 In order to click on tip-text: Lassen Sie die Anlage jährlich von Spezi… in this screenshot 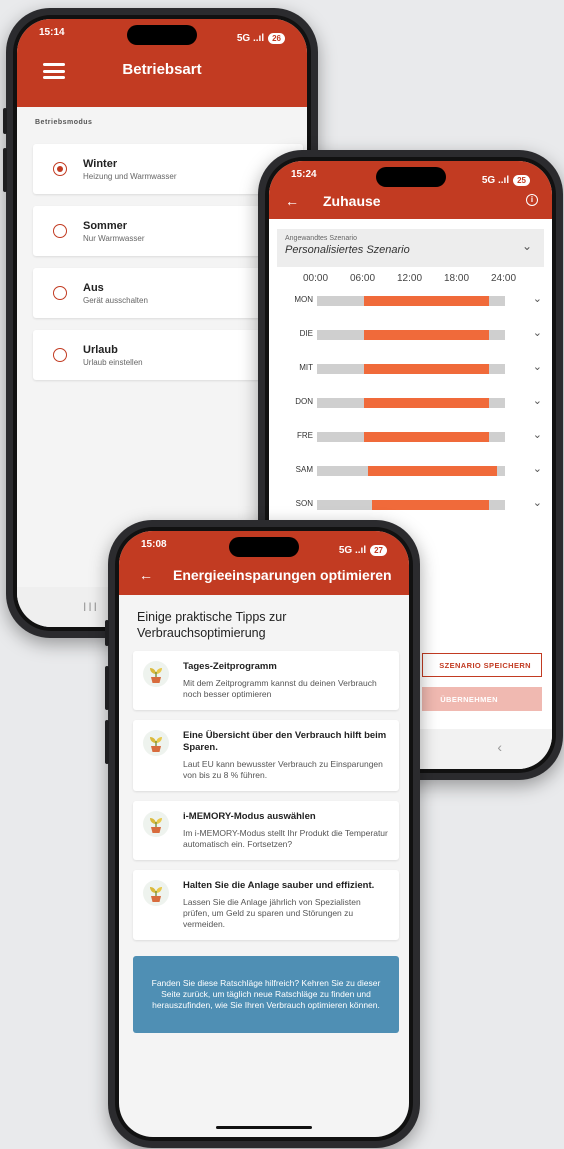, I will do `click(272, 913)`.